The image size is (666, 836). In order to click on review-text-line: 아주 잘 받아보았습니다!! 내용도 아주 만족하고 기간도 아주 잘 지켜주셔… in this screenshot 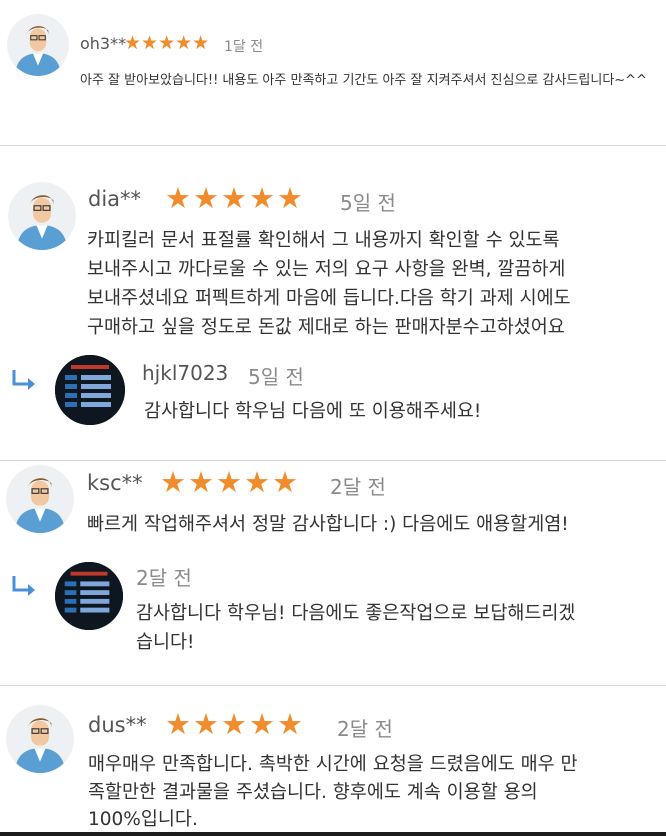, I will do `click(363, 80)`.